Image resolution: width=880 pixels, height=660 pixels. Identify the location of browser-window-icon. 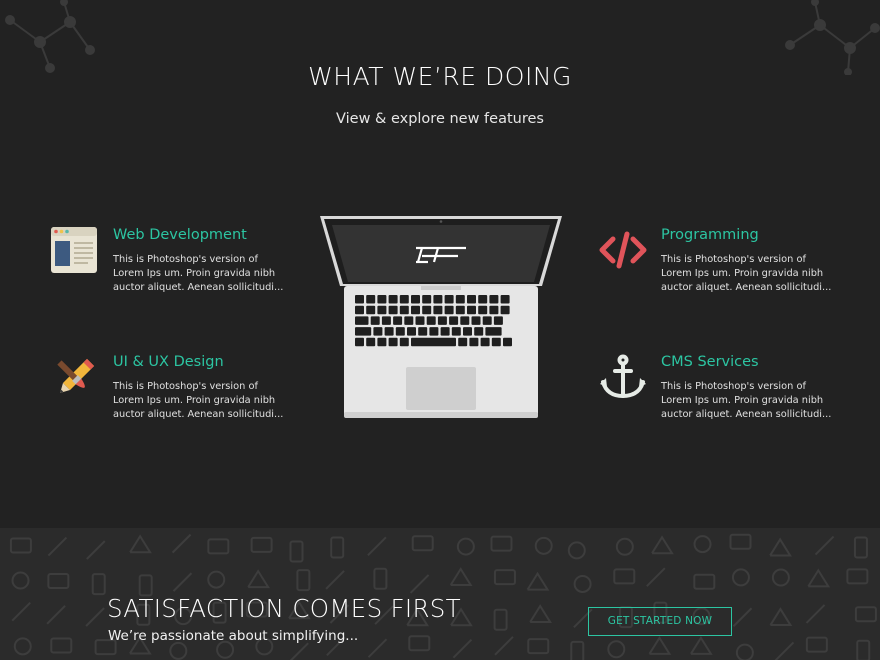
(74, 250).